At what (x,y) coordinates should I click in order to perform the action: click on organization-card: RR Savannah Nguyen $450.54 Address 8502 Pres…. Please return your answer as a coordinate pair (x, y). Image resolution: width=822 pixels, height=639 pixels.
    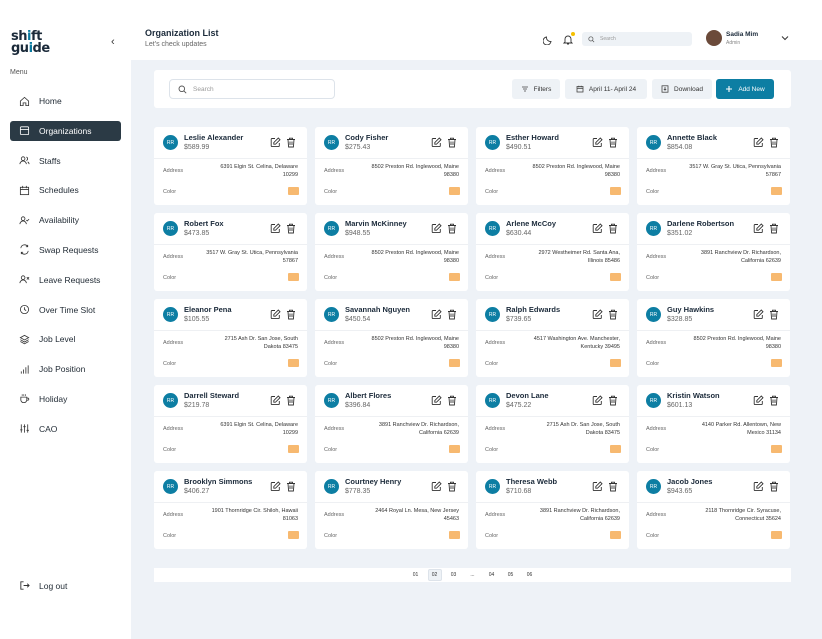
    Looking at the image, I should click on (391, 338).